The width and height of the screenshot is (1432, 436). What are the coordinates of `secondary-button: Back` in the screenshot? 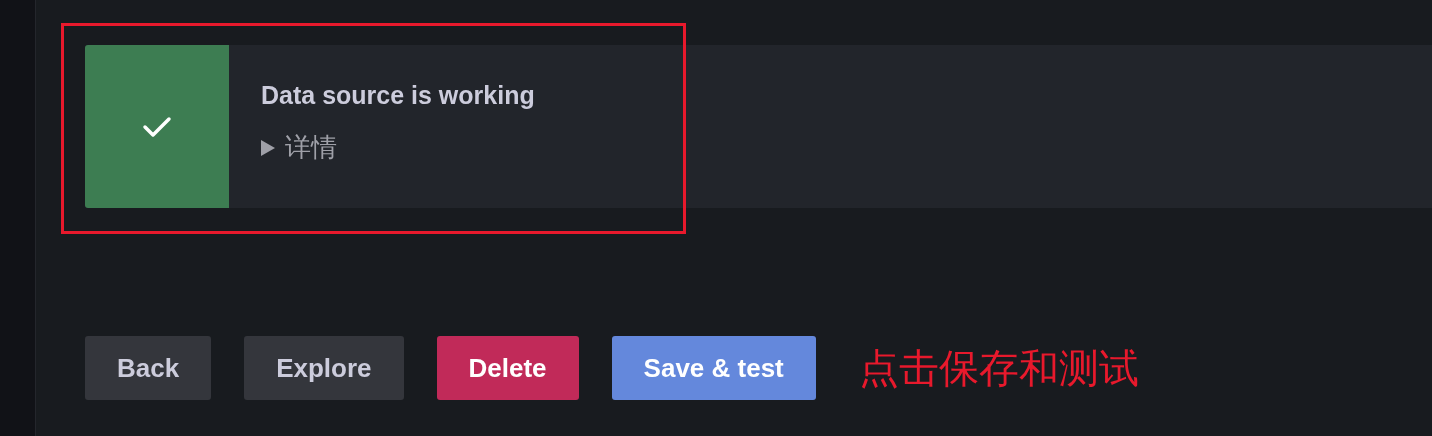 It's located at (148, 368).